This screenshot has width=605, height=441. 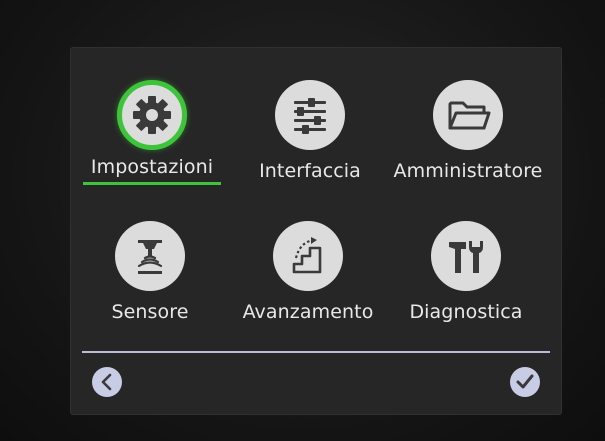 I want to click on menu-item-label: Sensore, so click(x=150, y=312).